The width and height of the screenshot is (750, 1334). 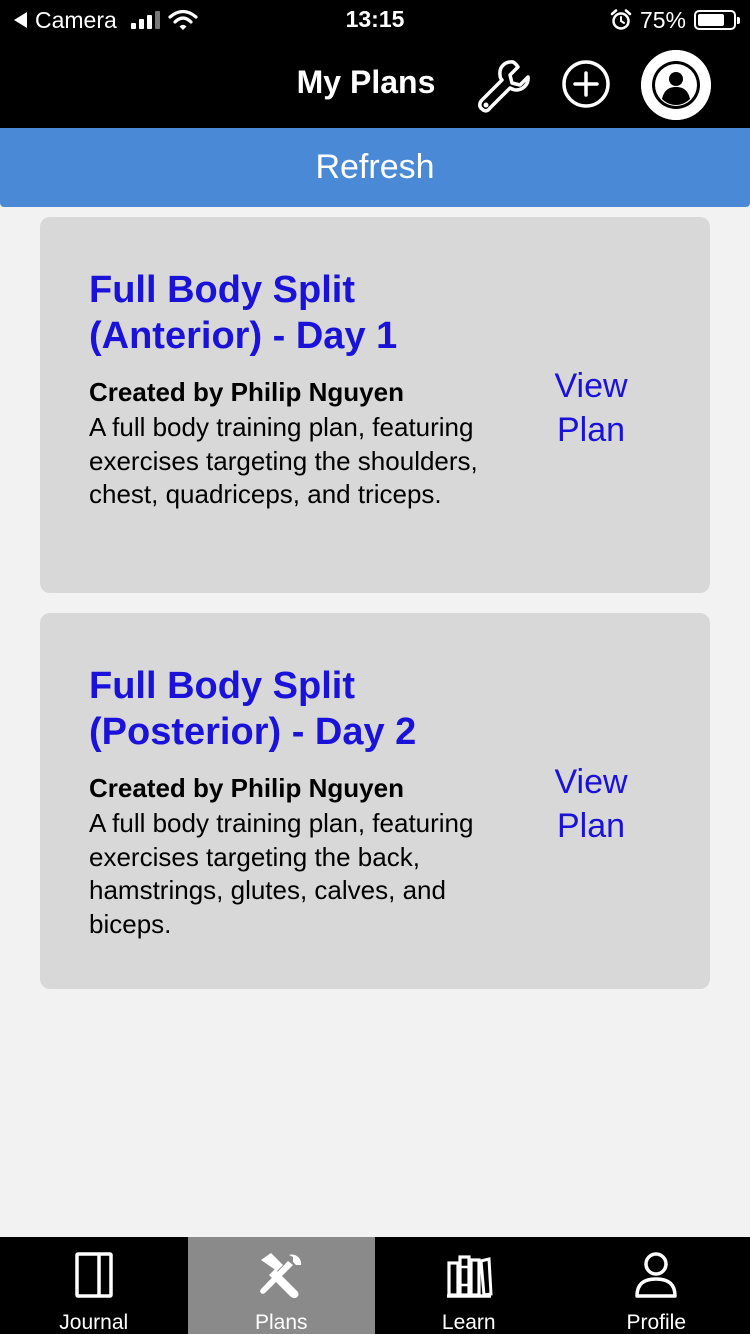 I want to click on plan-title-line2: (Posterior) - Day 2, so click(x=299, y=732).